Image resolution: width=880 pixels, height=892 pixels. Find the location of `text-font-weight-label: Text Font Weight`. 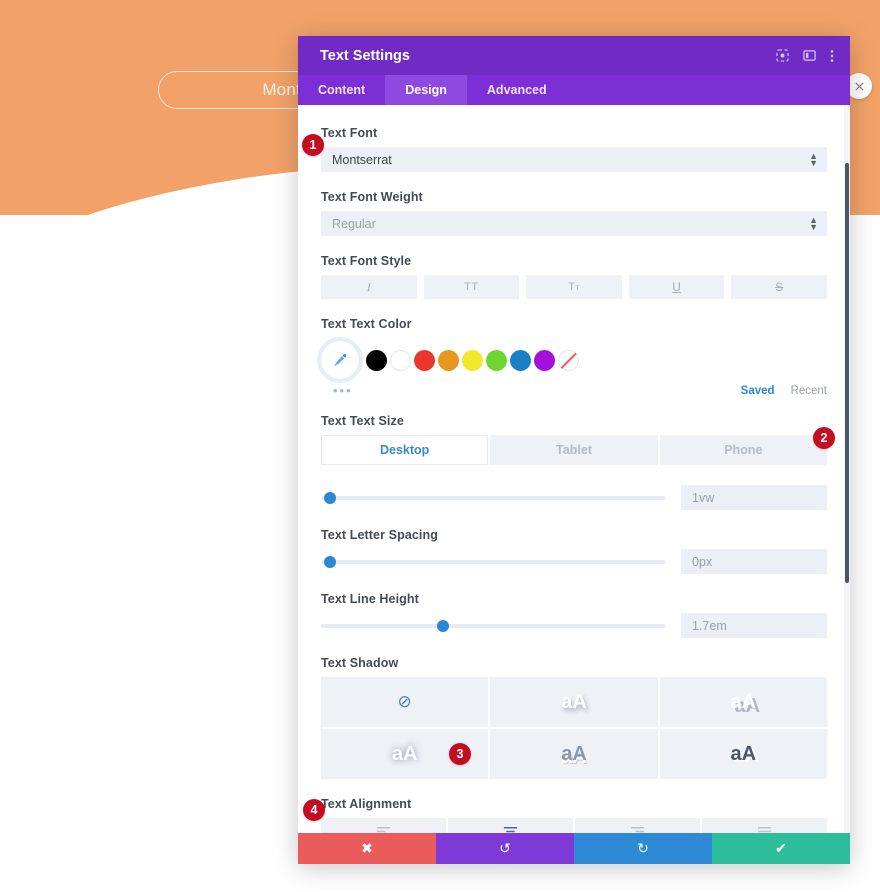

text-font-weight-label: Text Font Weight is located at coordinates (372, 197).